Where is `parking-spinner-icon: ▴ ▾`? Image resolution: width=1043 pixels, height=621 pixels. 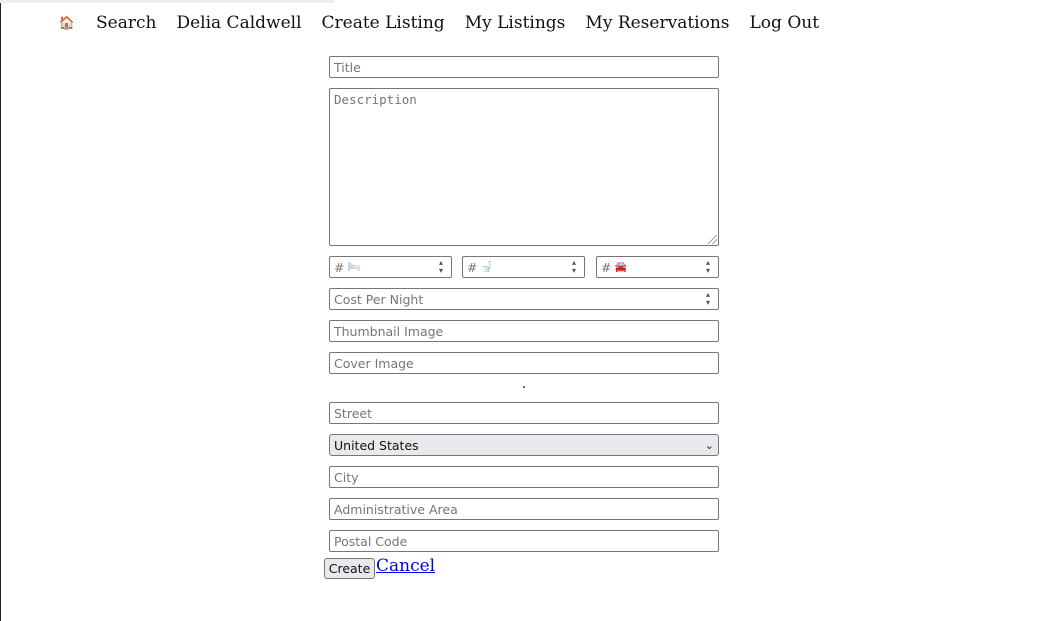 parking-spinner-icon: ▴ ▾ is located at coordinates (708, 267).